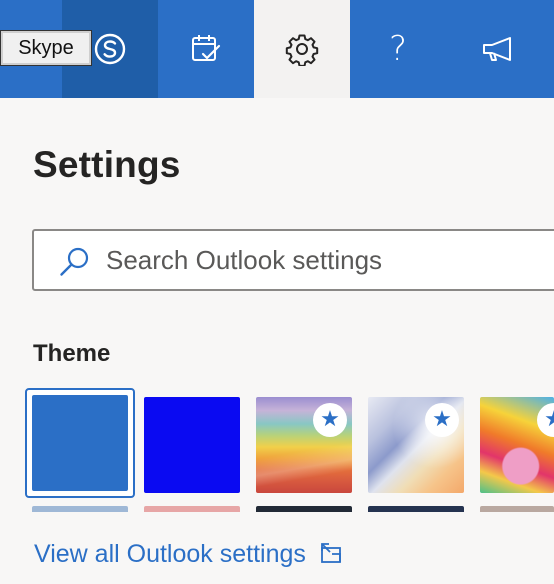 The width and height of the screenshot is (554, 584). I want to click on open-in-new-window-icon, so click(331, 556).